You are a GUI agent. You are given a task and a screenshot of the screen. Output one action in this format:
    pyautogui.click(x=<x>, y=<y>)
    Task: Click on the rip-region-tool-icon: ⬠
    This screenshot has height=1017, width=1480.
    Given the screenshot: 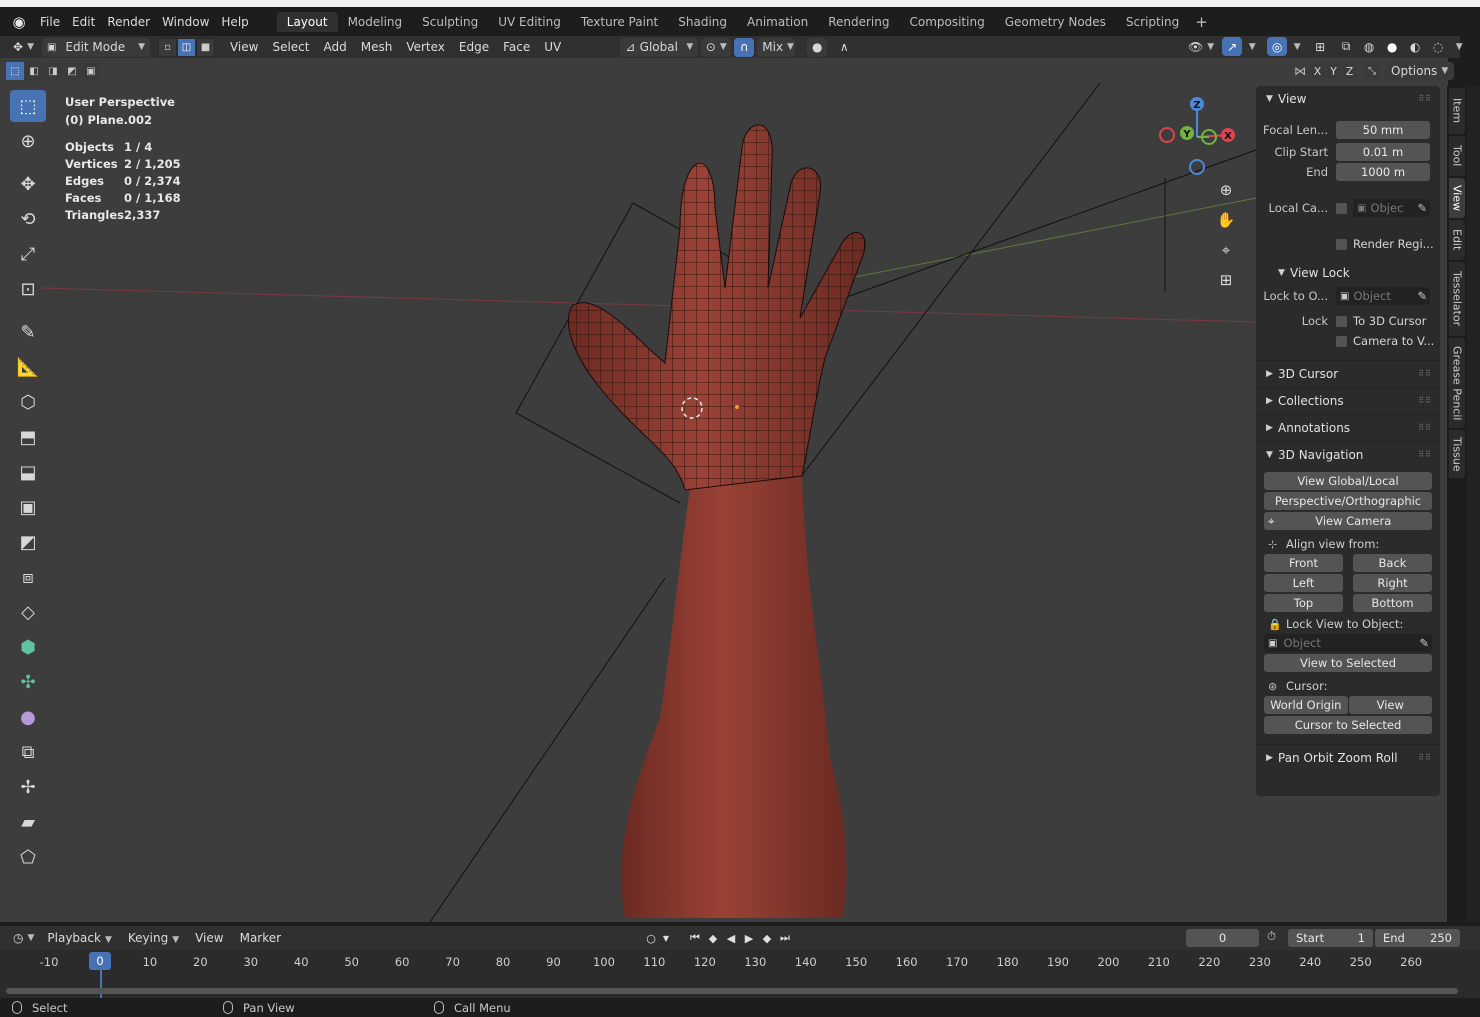 What is the action you would take?
    pyautogui.click(x=28, y=857)
    